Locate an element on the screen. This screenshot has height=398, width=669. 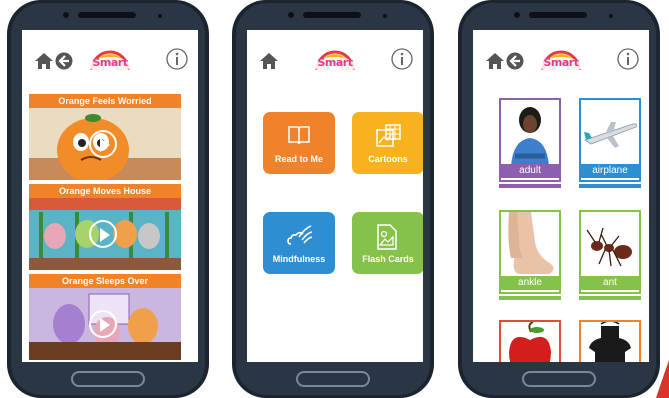
film-icon is located at coordinates (388, 135).